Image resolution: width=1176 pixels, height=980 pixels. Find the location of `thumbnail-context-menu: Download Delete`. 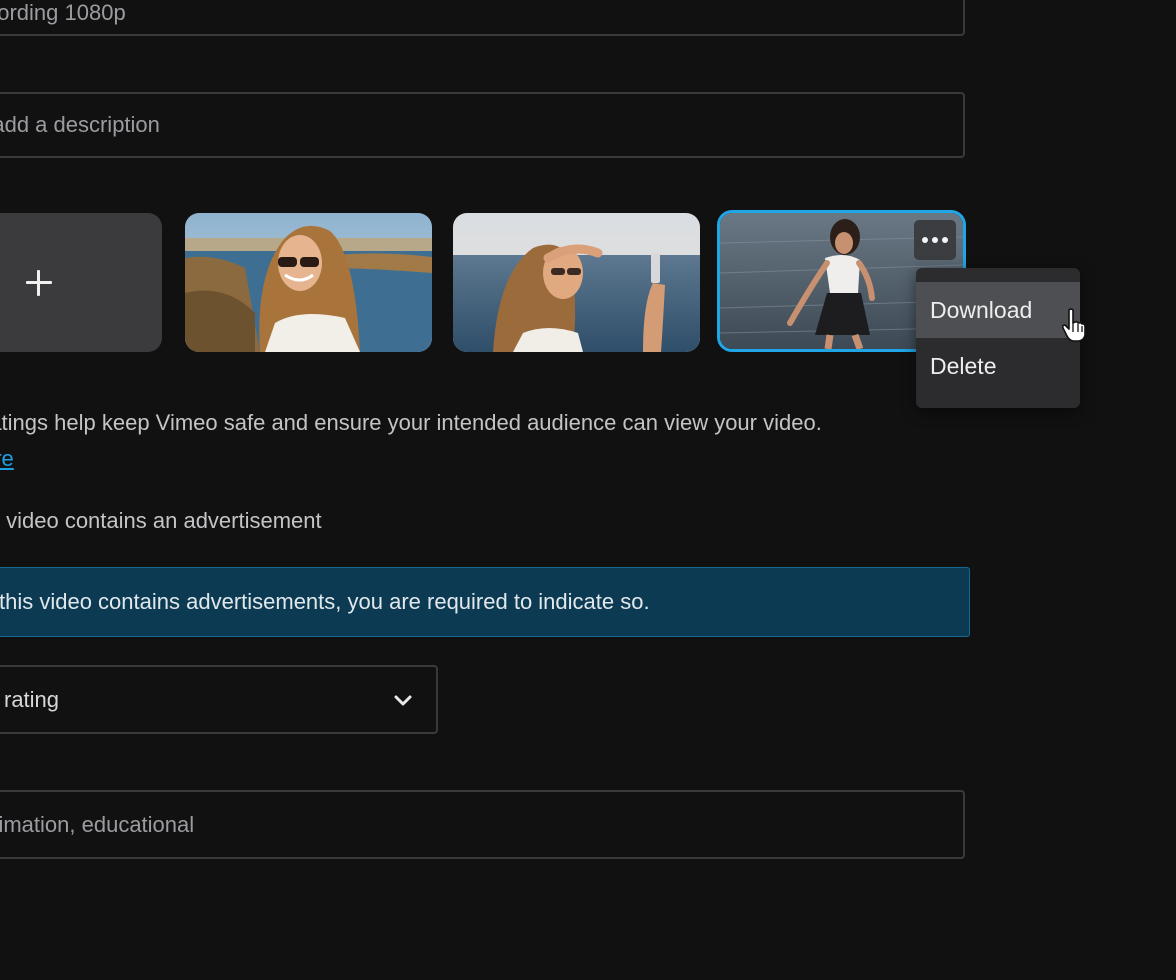

thumbnail-context-menu: Download Delete is located at coordinates (998, 338).